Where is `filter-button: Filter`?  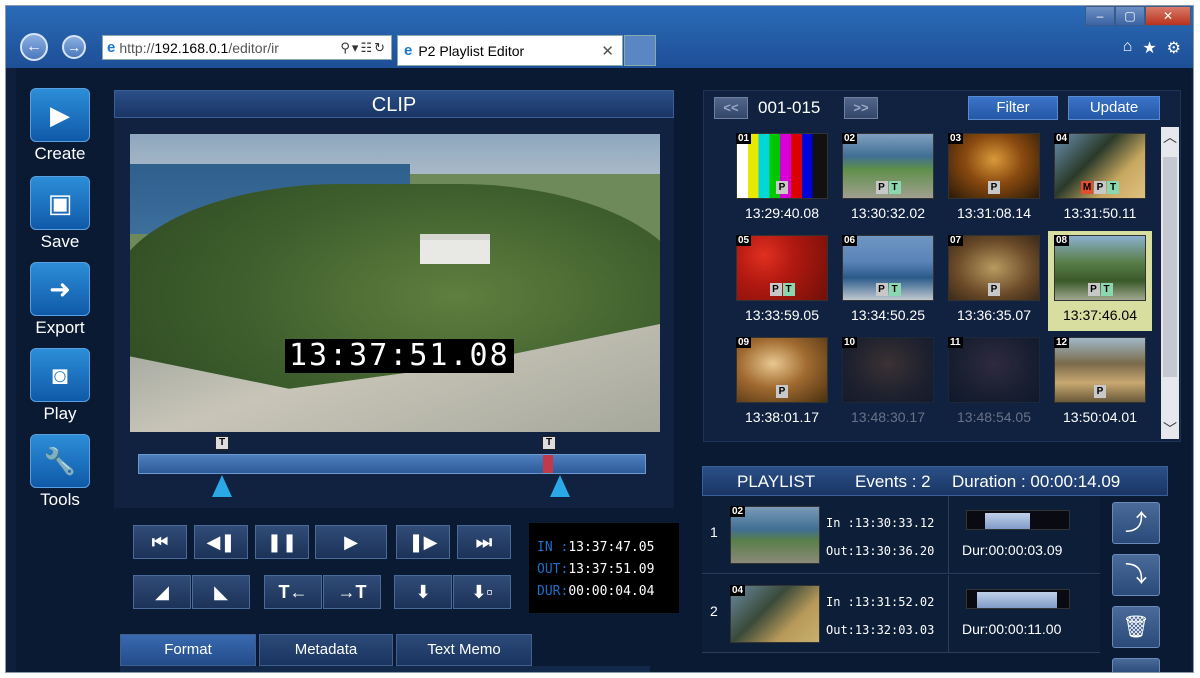 filter-button: Filter is located at coordinates (1013, 108).